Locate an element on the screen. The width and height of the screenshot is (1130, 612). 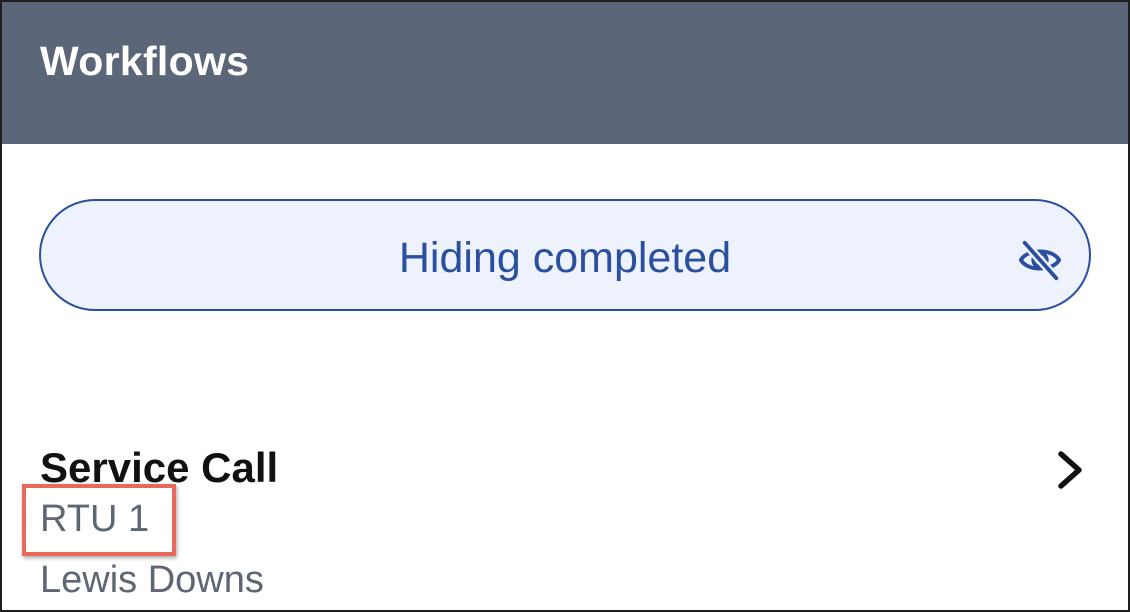
hide-completed-label: Hiding completed is located at coordinates (565, 258).